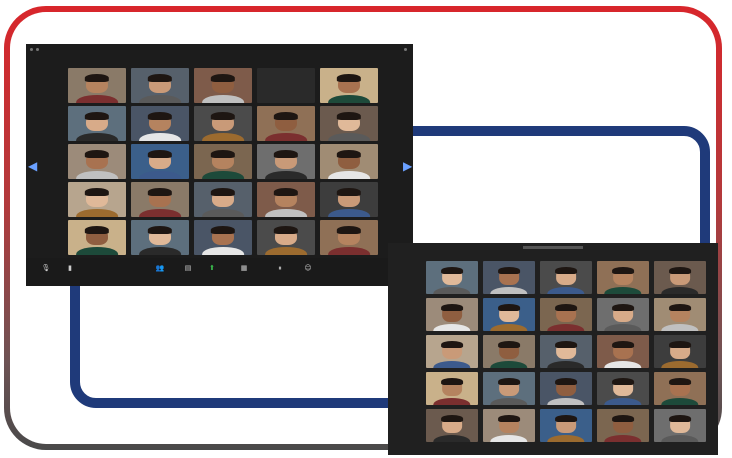 This screenshot has height=458, width=732. I want to click on participants-icon: 👥, so click(160, 268).